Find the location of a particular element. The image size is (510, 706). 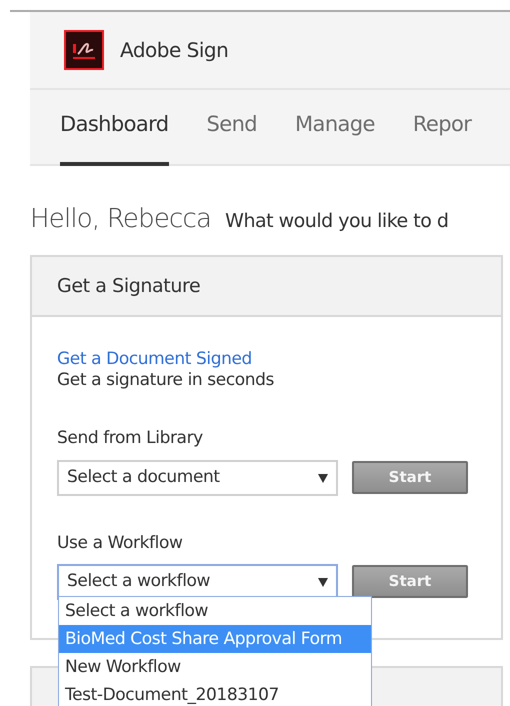

field-label: Send from Library is located at coordinates (130, 438).